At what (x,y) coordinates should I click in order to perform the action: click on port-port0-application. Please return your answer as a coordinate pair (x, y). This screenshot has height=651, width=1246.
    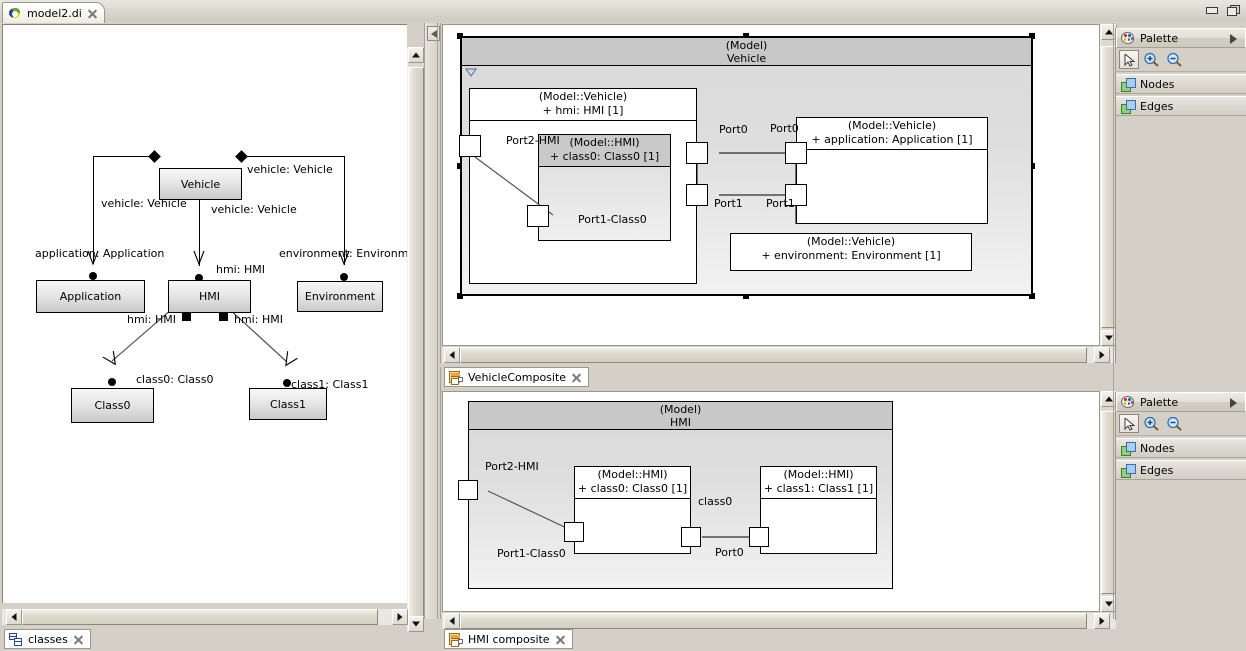
    Looking at the image, I should click on (796, 153).